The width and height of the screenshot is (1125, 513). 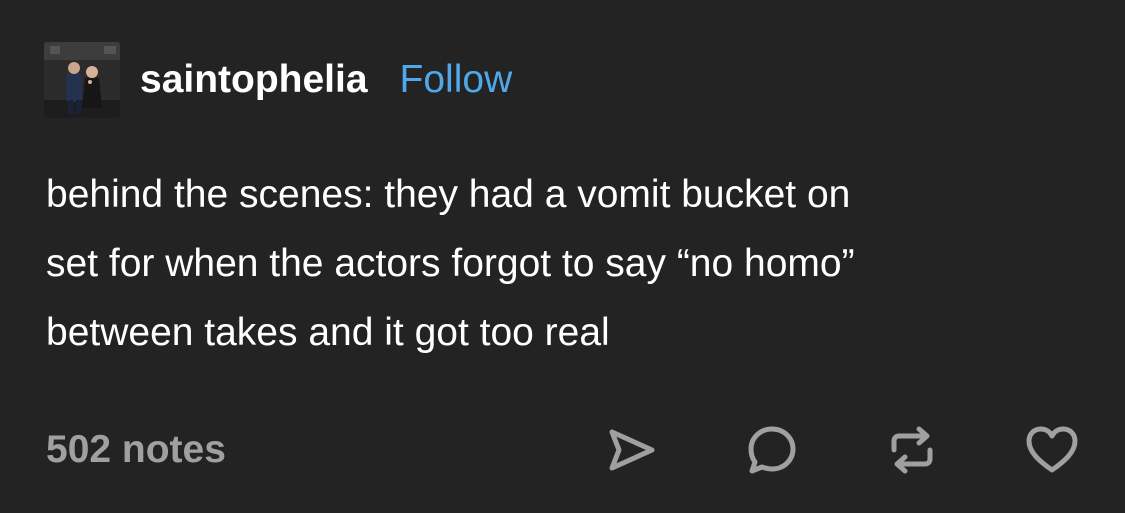 I want to click on reply-icon, so click(x=772, y=450).